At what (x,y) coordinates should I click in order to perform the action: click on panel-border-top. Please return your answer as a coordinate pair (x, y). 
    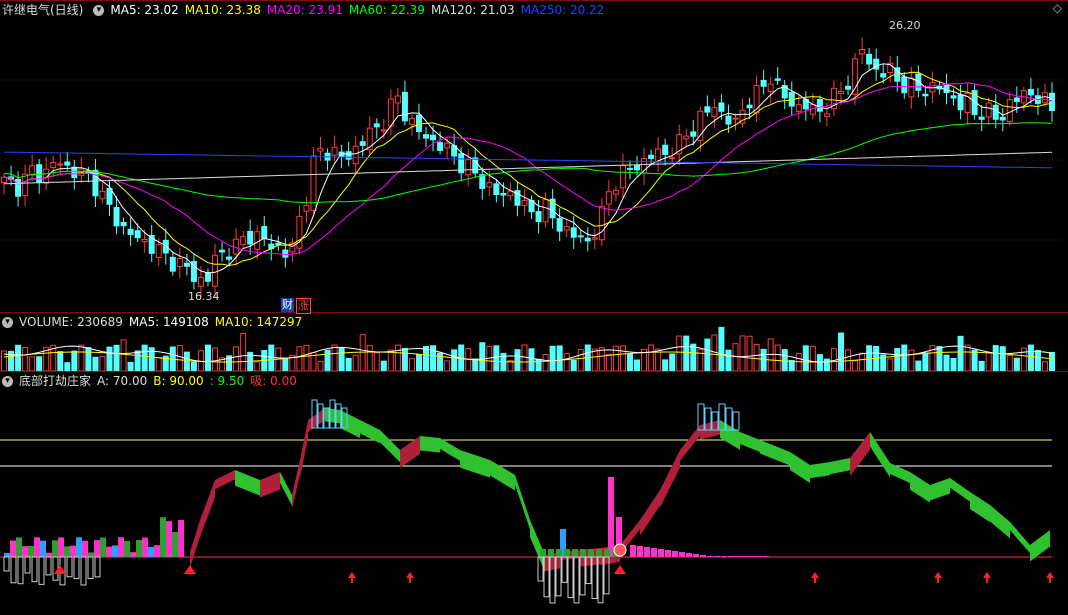
    Looking at the image, I should click on (534, 0).